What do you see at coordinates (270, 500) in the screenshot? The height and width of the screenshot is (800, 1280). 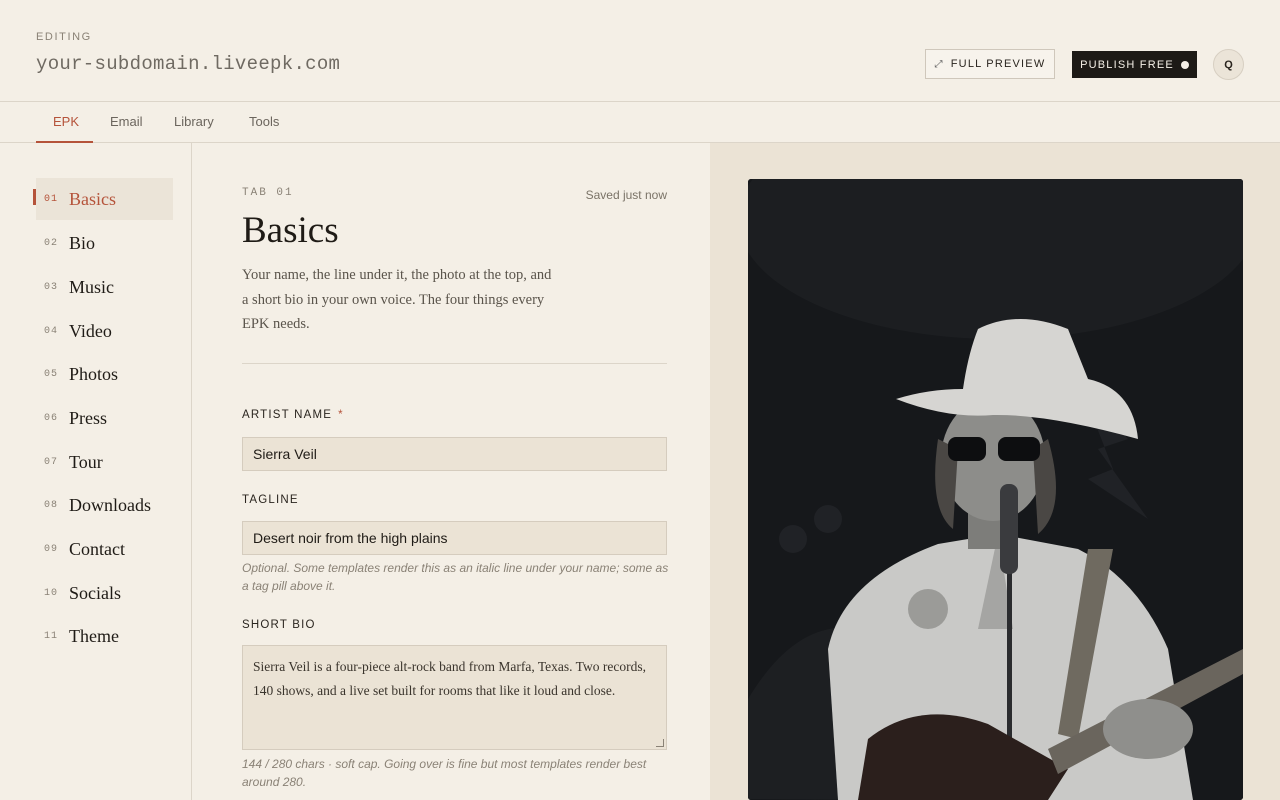 I see `tagline-label: TAGLINE` at bounding box center [270, 500].